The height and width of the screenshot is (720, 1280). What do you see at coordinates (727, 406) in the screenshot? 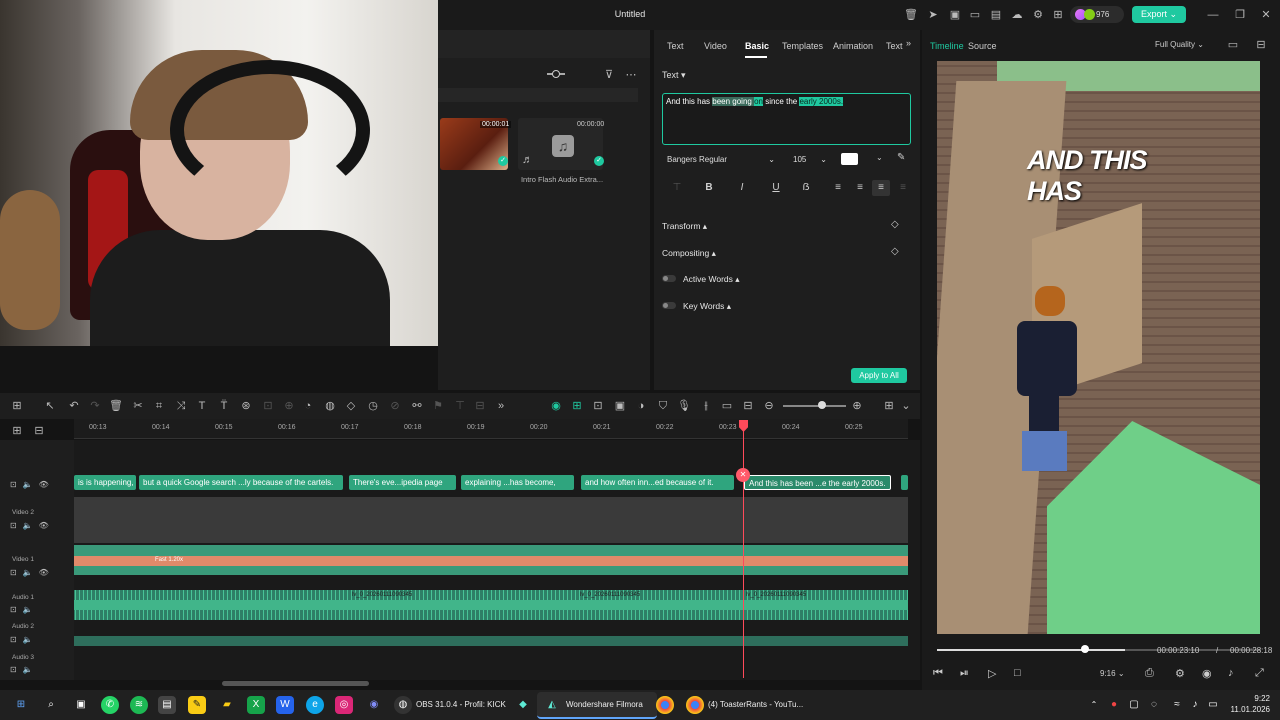
I see `tv-icon: ▭` at bounding box center [727, 406].